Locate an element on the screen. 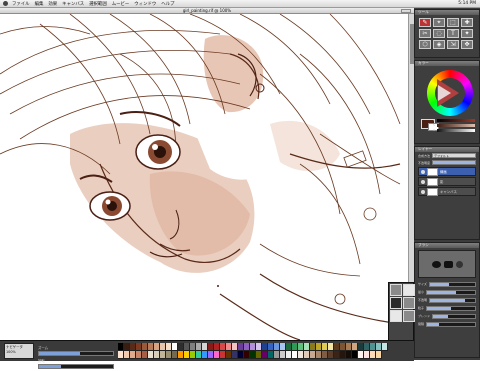  layer-item: キャンバス is located at coordinates (447, 191).